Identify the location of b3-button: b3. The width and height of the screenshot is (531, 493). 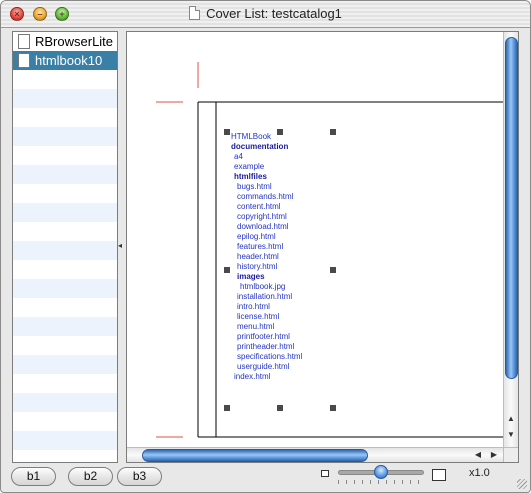
(139, 476).